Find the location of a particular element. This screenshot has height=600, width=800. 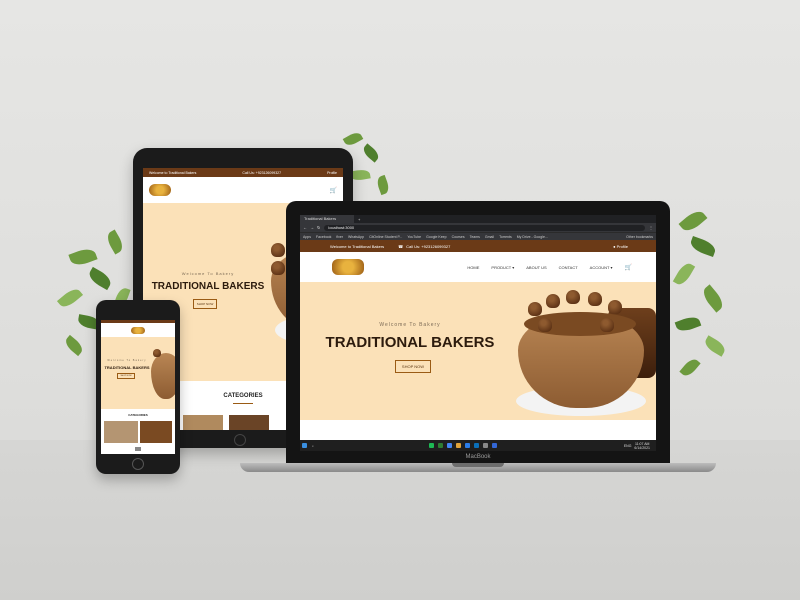

windows-start-icon is located at coordinates (304, 445).